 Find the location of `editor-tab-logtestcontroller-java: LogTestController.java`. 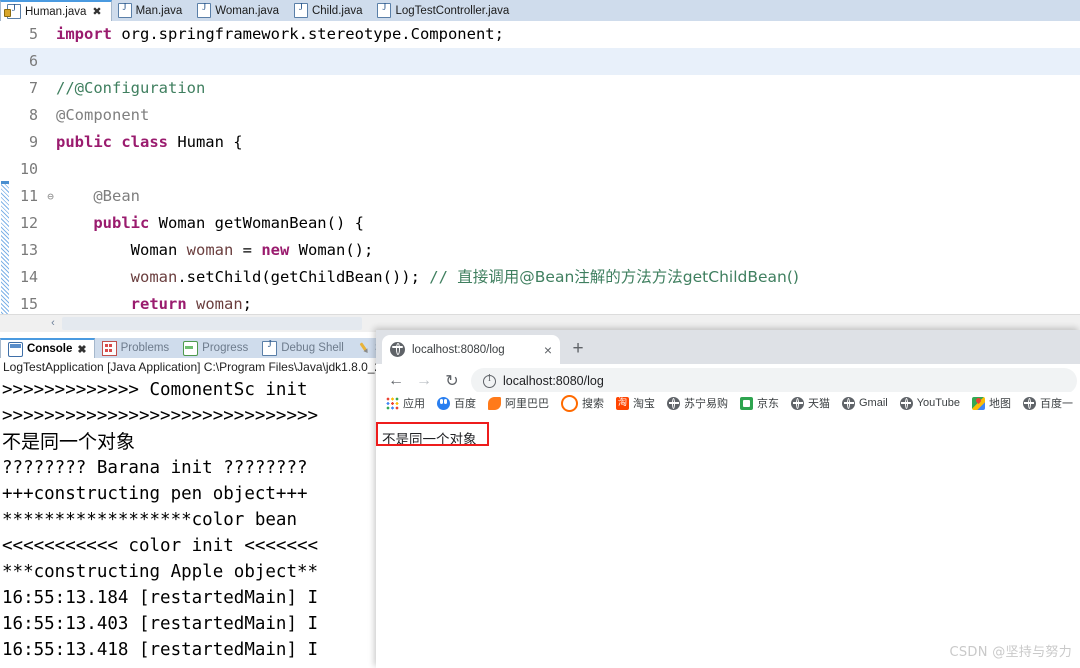

editor-tab-logtestcontroller-java: LogTestController.java is located at coordinates (444, 10).